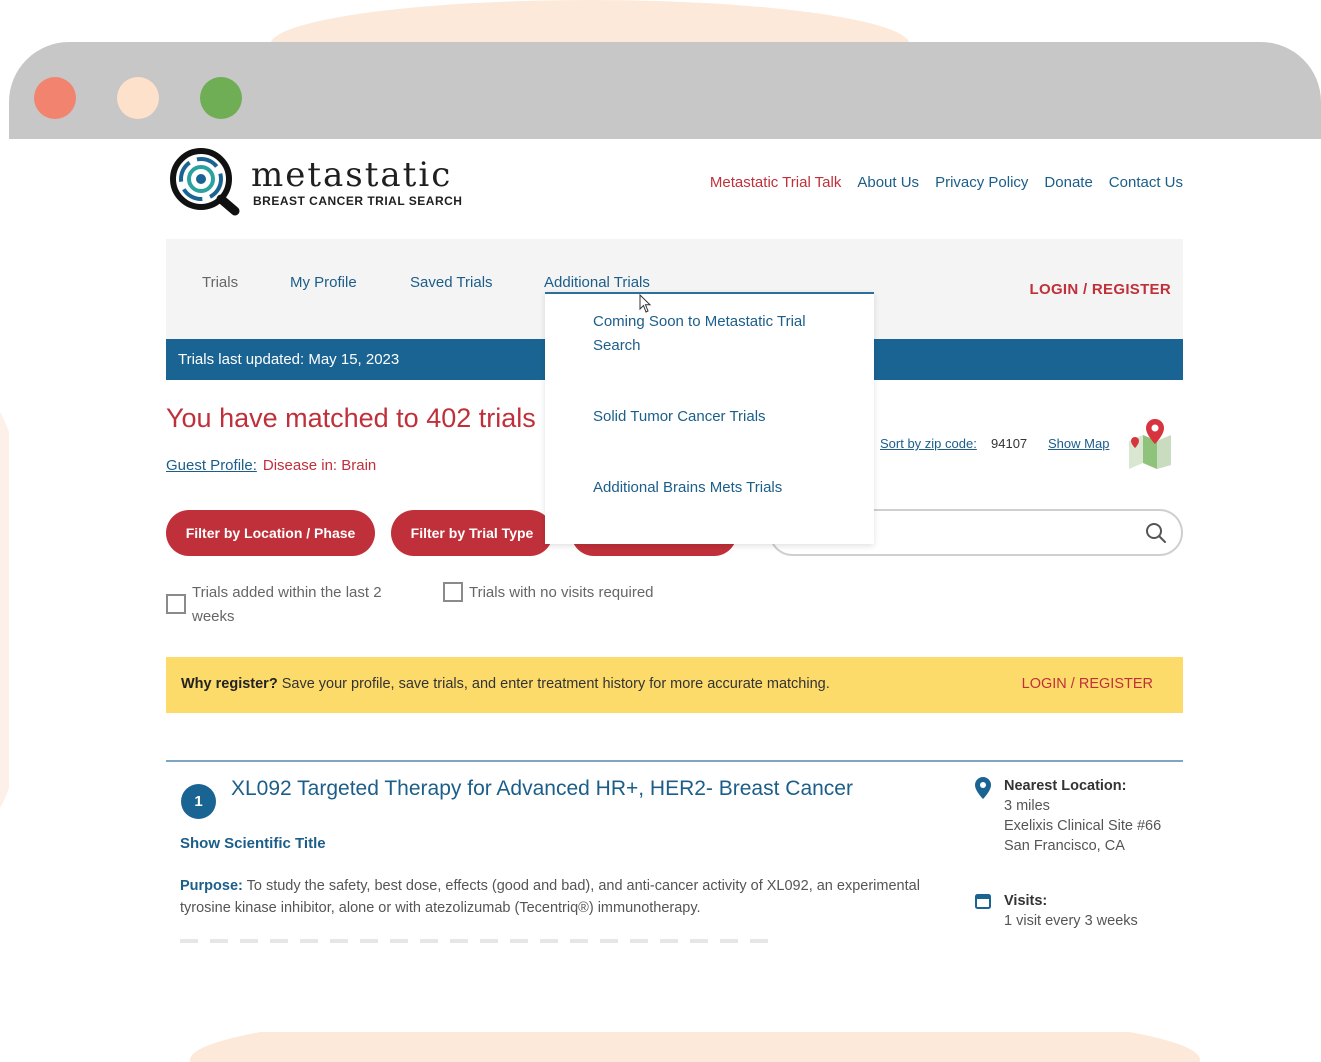 This screenshot has height=1062, width=1321. Describe the element at coordinates (723, 488) in the screenshot. I see `dropdown-item-brain-mets: Additional Brains Mets Trials` at that location.